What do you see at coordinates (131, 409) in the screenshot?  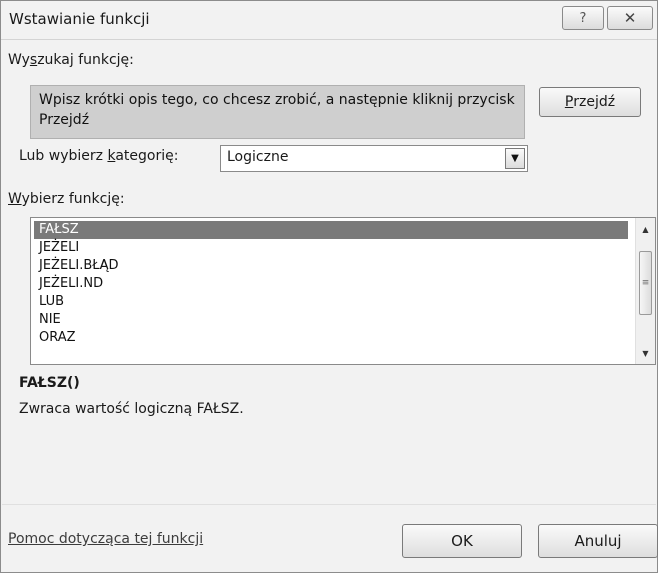 I see `function-description: Zwraca wartość logiczną FAŁSZ.` at bounding box center [131, 409].